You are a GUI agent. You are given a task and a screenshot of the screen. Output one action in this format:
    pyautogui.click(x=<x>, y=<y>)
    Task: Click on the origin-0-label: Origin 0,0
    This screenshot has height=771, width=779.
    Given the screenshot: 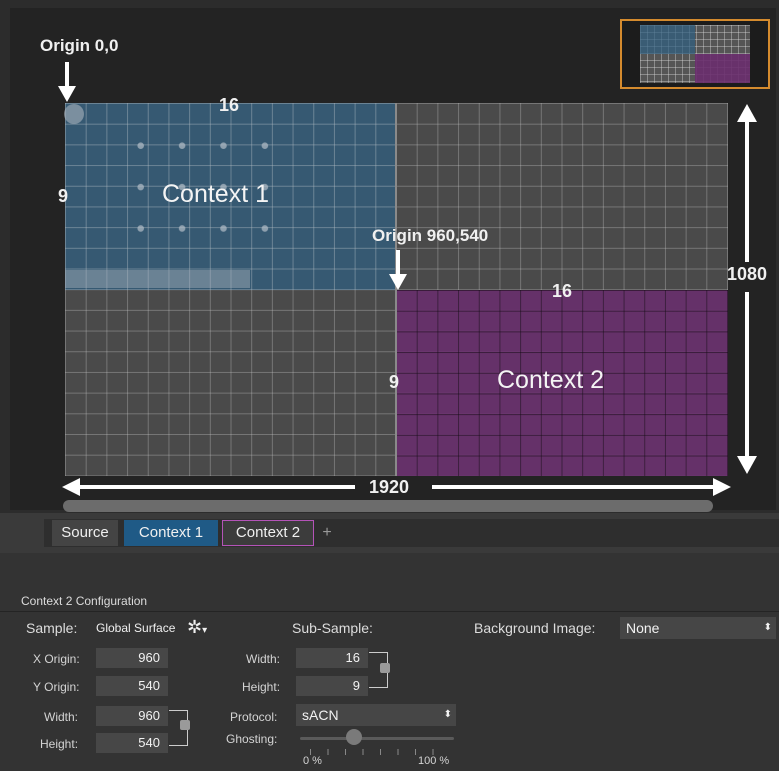 What is the action you would take?
    pyautogui.click(x=79, y=45)
    